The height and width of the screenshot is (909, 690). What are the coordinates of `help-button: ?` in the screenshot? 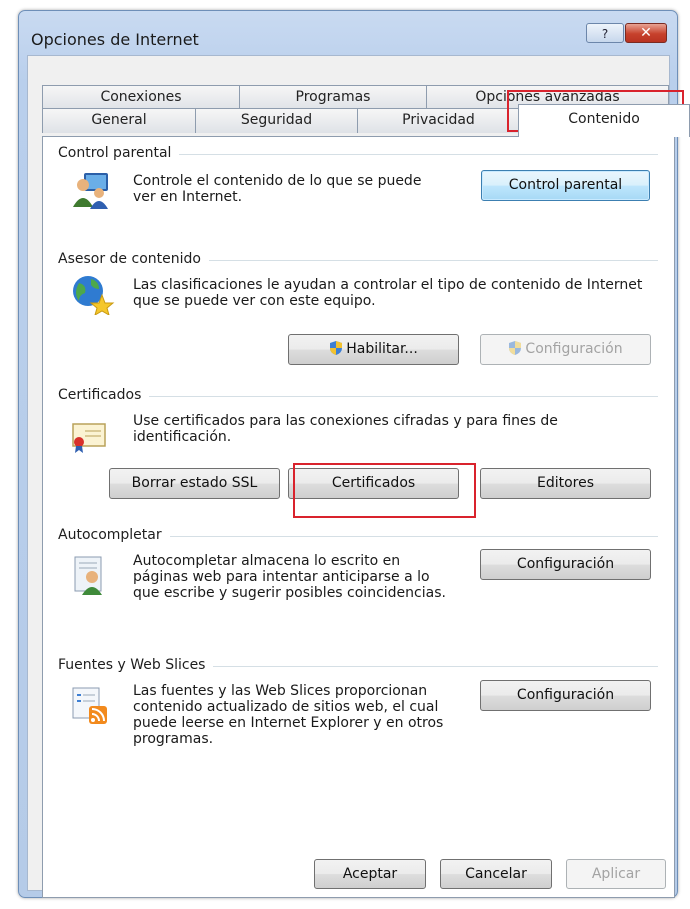 It's located at (605, 33).